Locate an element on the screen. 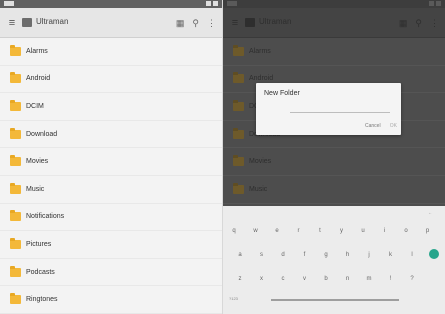 Image resolution: width=445 pixels, height=314 pixels. enter-icon is located at coordinates (433, 254).